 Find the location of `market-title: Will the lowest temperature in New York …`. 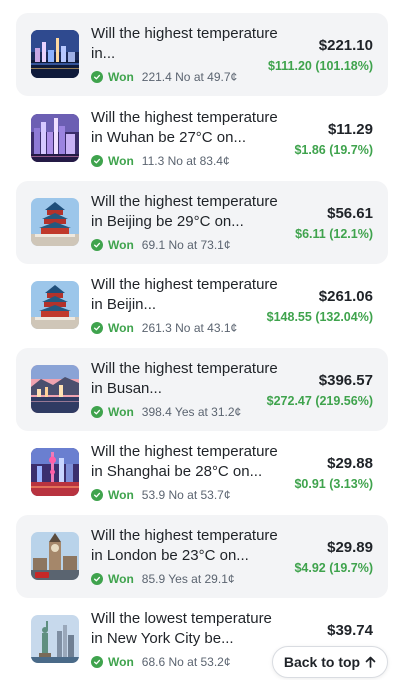

market-title: Will the lowest temperature in New York … is located at coordinates (189, 629).